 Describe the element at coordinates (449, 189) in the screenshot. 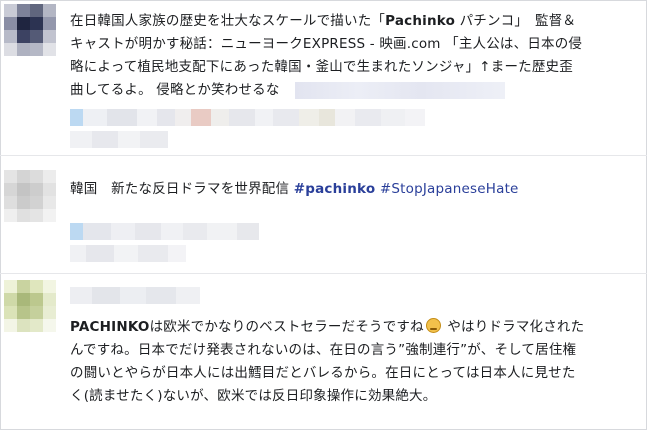

I see `hashtag-link: #StopJapaneseHate` at that location.